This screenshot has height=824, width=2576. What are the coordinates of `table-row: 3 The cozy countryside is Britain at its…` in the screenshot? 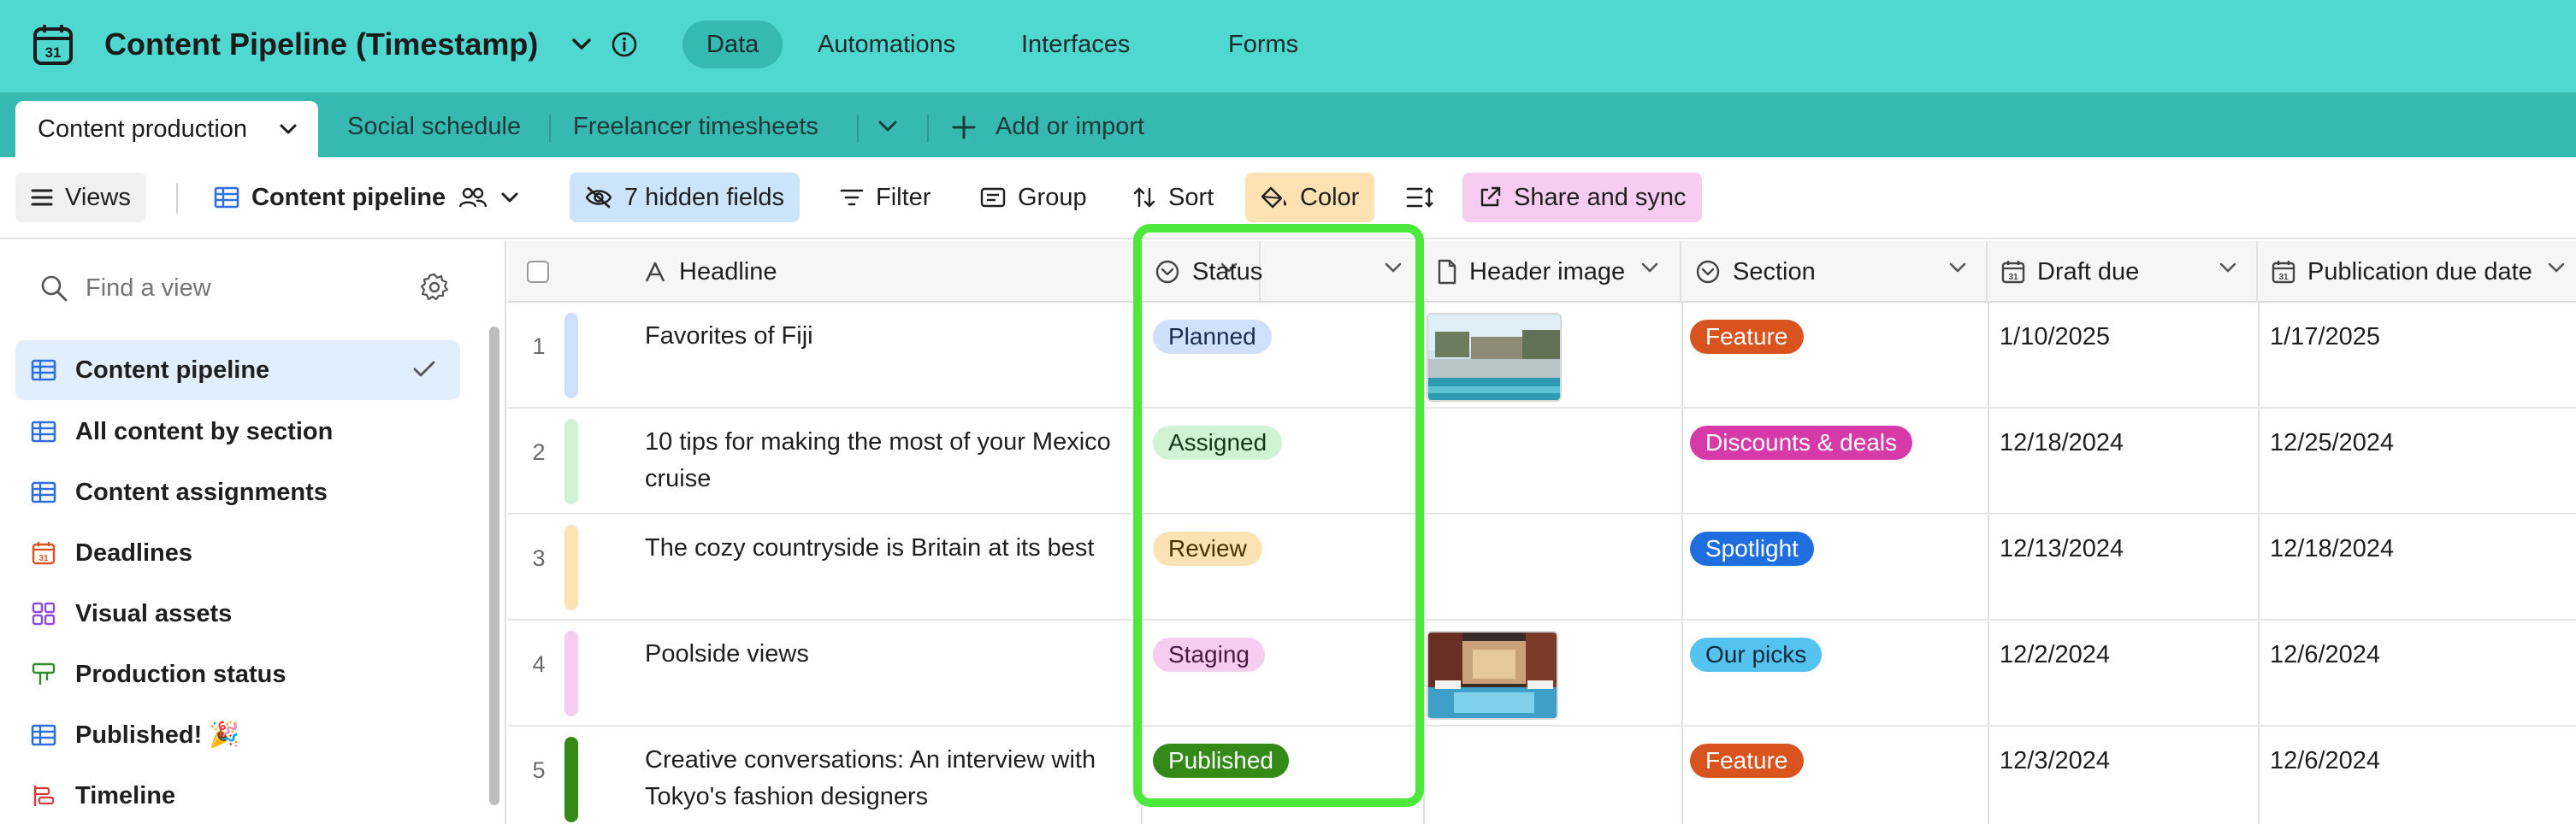 It's located at (1542, 568).